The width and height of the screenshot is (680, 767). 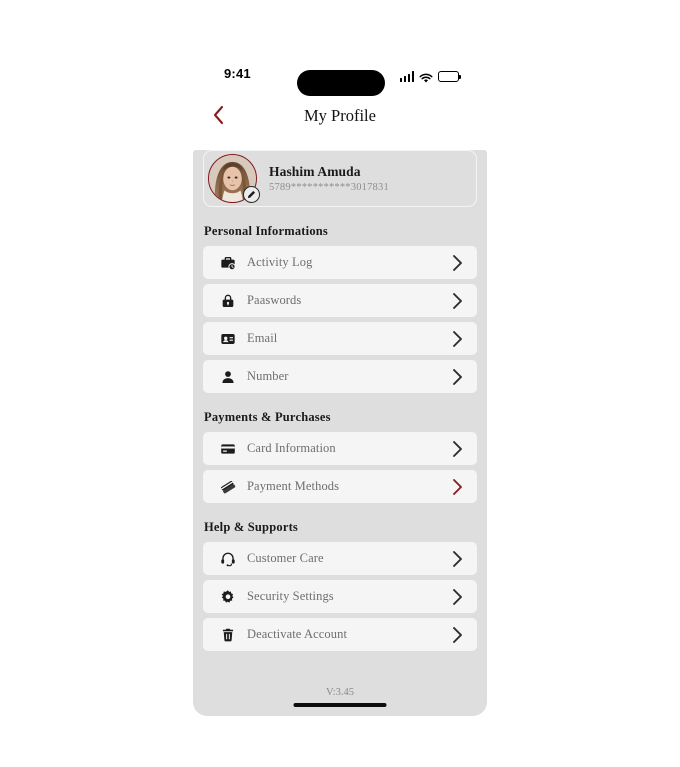 What do you see at coordinates (340, 692) in the screenshot?
I see `version-label: V:3.45` at bounding box center [340, 692].